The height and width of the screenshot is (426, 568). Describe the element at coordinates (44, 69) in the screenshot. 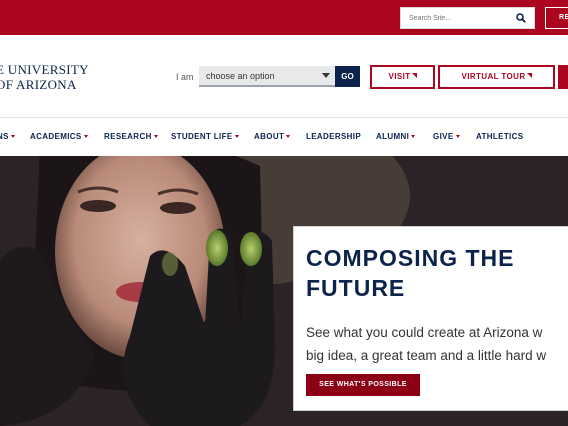

I see `logo-line-1: E UNIVERSITY` at that location.